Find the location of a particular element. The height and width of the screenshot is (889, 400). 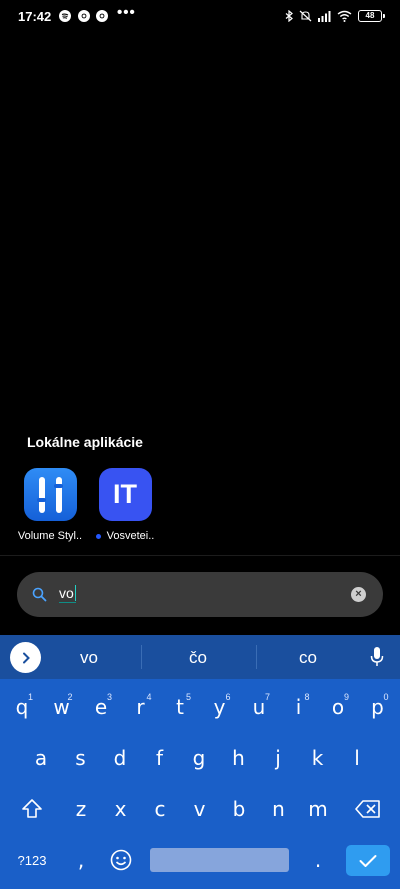

backspace-icon is located at coordinates (368, 809).